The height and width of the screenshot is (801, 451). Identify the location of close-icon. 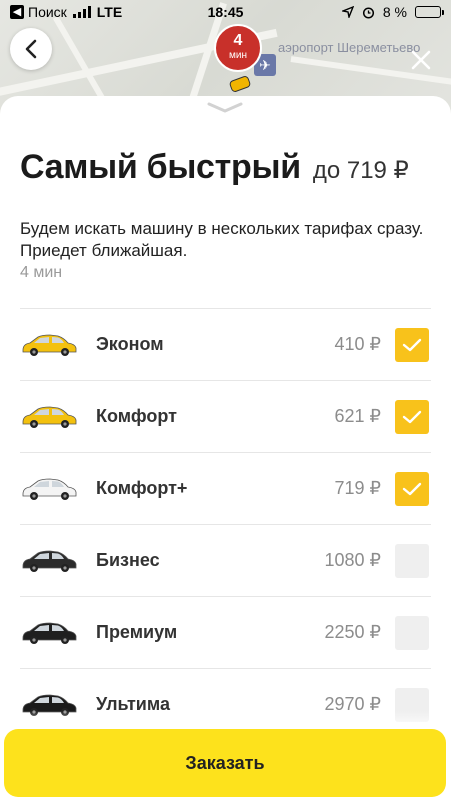
(421, 60).